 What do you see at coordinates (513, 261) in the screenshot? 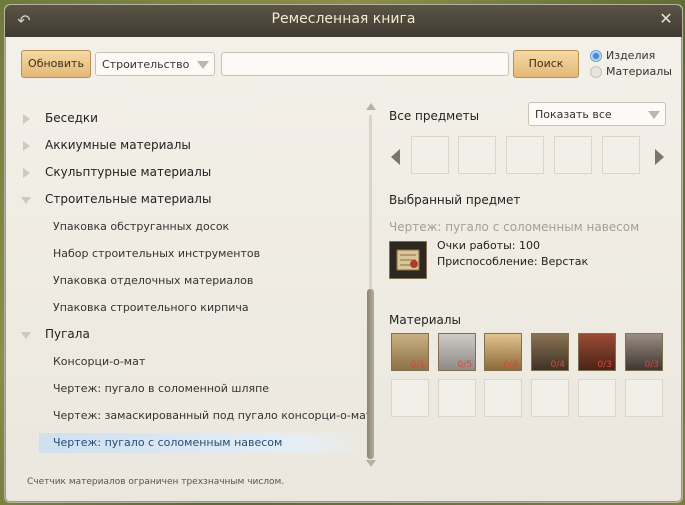
I see `tool-requirement: Приспособление: Верстак` at bounding box center [513, 261].